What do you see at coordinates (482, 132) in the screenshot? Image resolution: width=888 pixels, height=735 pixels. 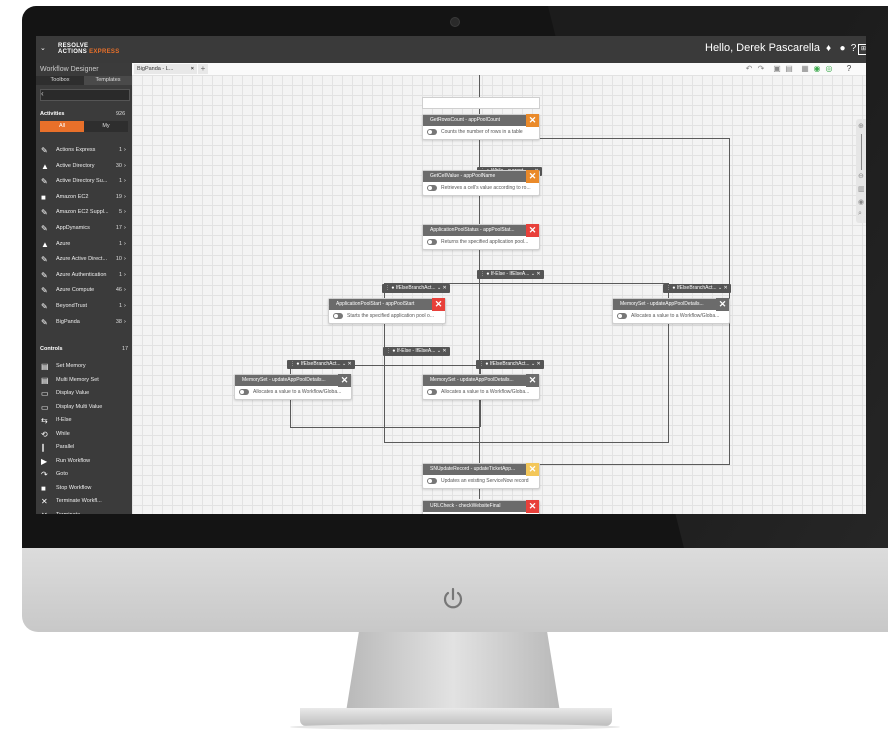 I see `activity-node-description: Counts the number of rows in a table` at bounding box center [482, 132].